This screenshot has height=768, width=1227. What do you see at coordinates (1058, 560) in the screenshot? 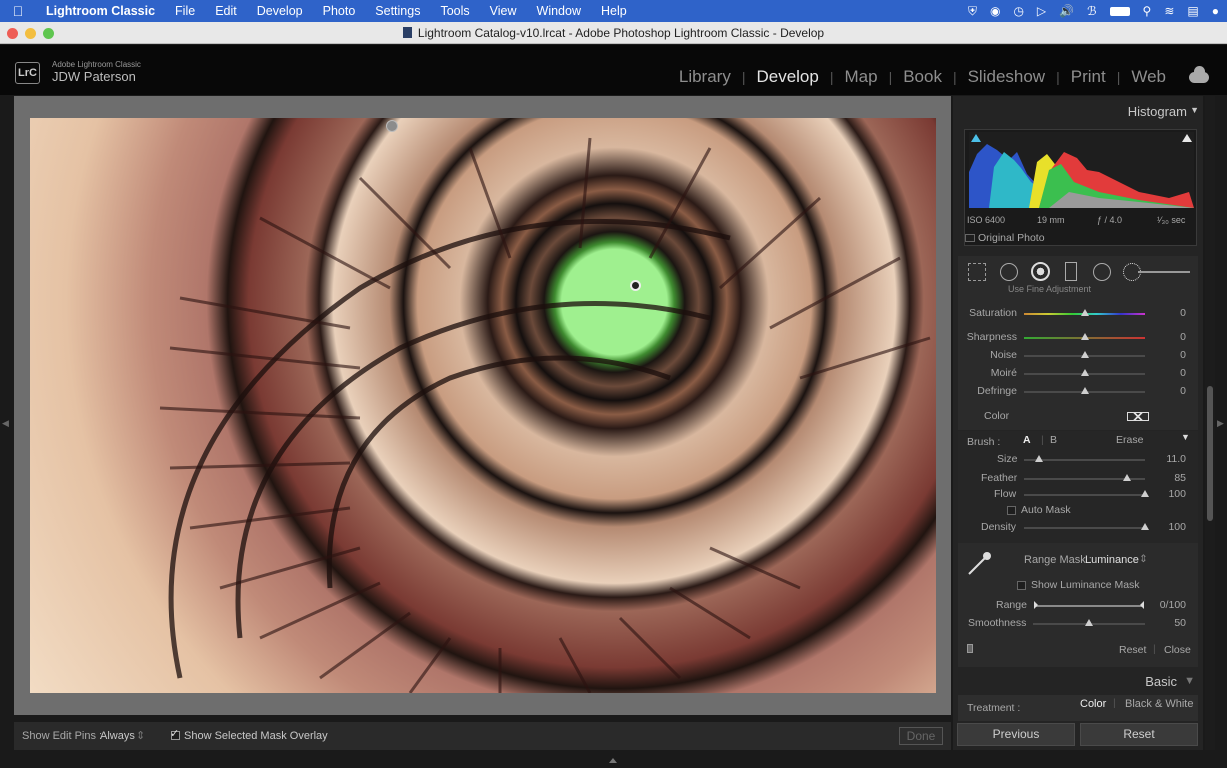
I see `range-mask-label: Range Mask :` at bounding box center [1058, 560].